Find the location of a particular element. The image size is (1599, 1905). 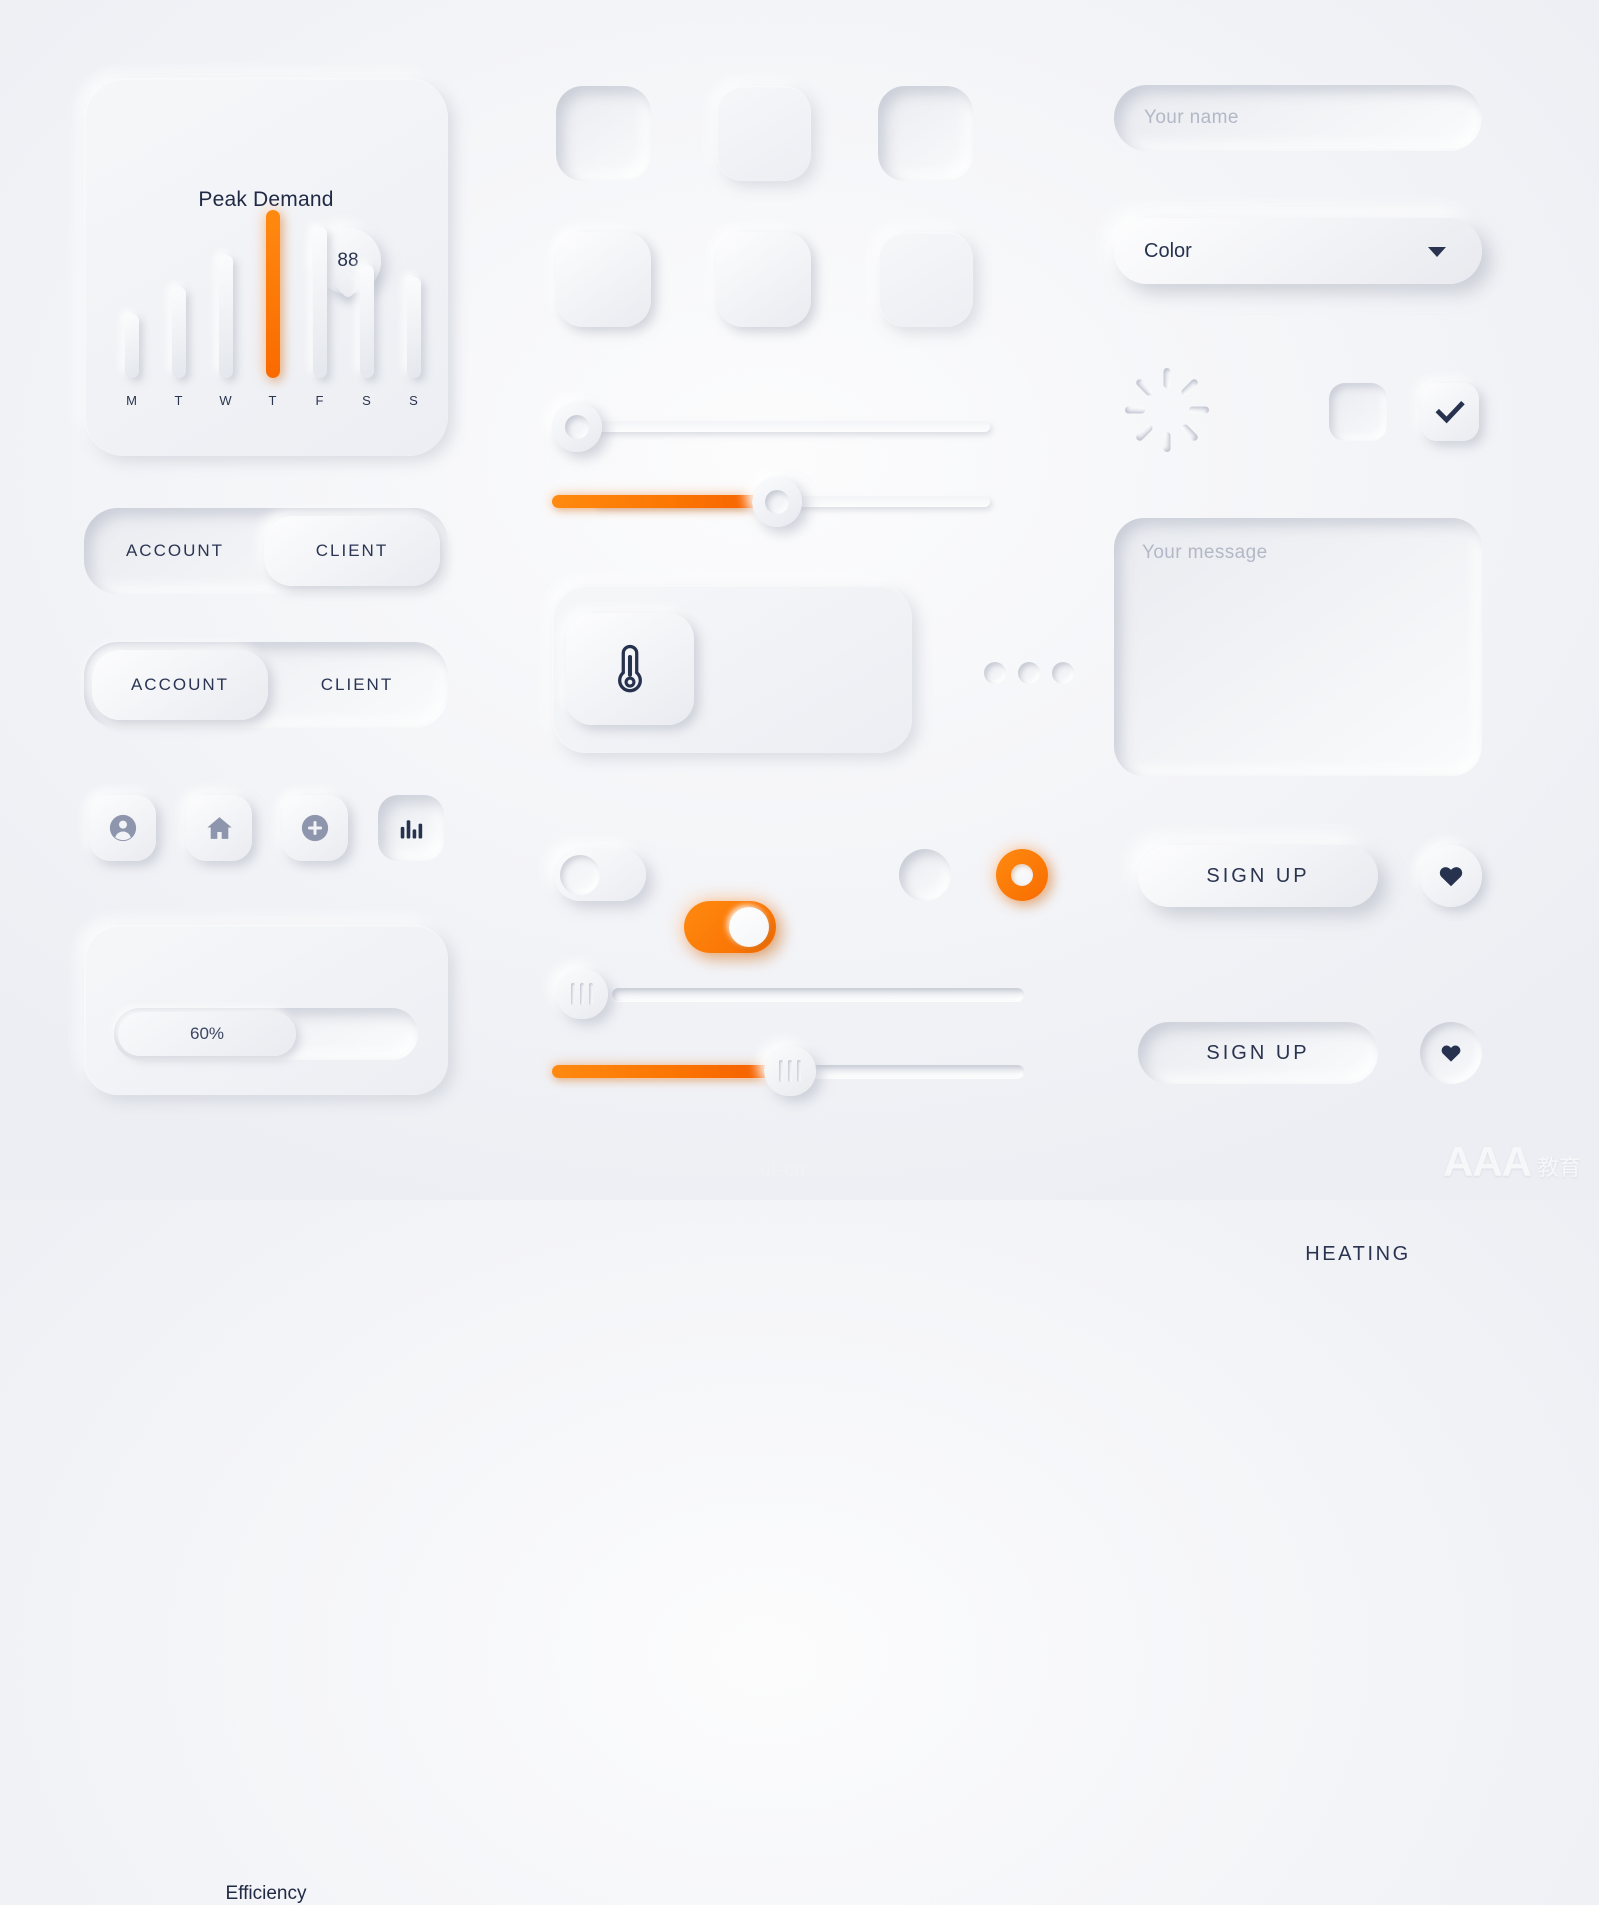

checkbox-unchecked is located at coordinates (1358, 412).